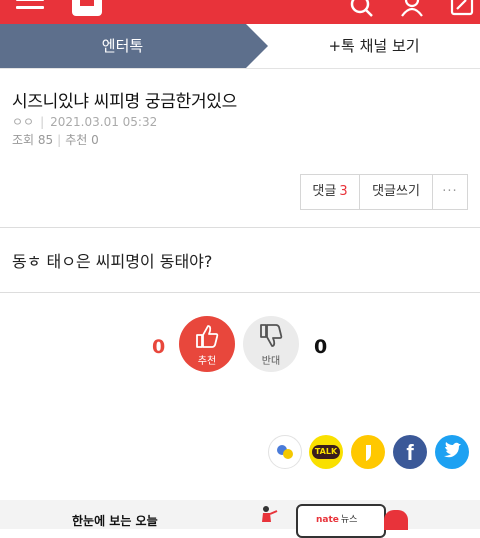 The image size is (480, 538). I want to click on top-bar, so click(240, 12).